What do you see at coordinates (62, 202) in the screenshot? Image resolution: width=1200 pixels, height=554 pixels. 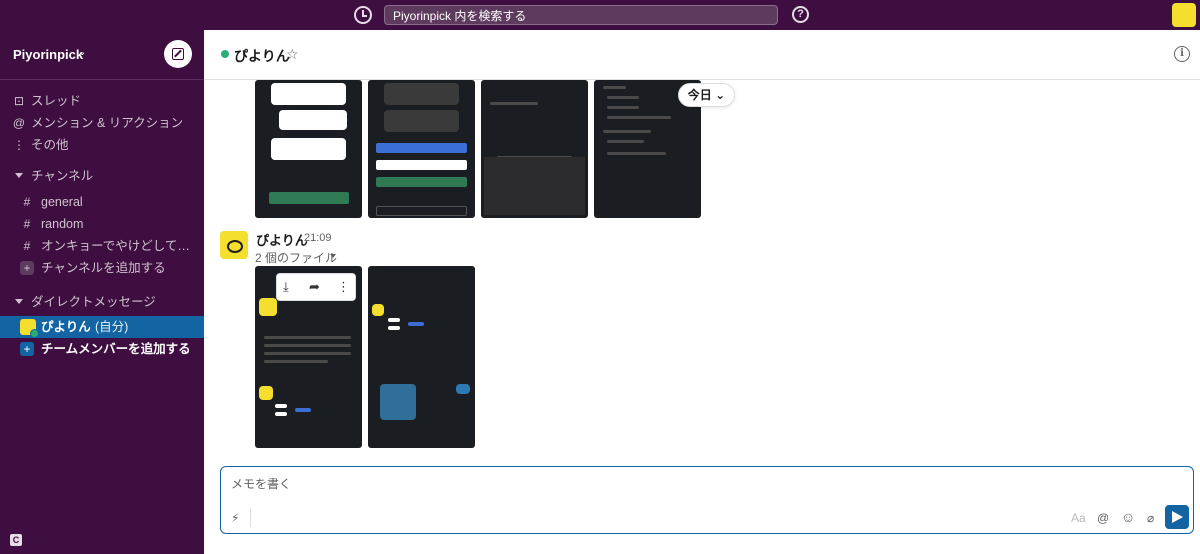 I see `channel-label: general` at bounding box center [62, 202].